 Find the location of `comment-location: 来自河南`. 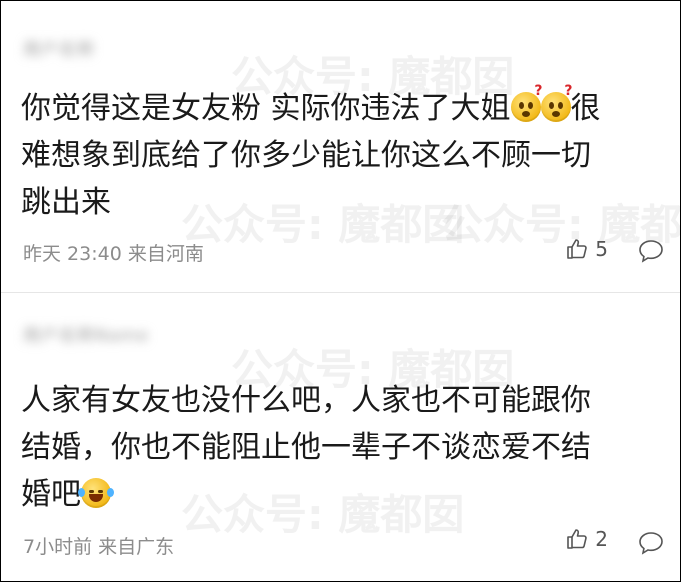

comment-location: 来自河南 is located at coordinates (165, 254).